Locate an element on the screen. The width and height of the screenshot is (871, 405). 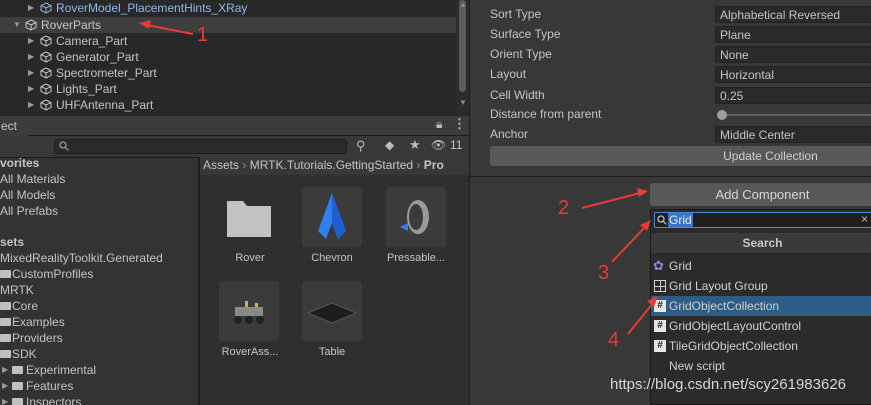
property-label: Sort Type is located at coordinates (516, 14).